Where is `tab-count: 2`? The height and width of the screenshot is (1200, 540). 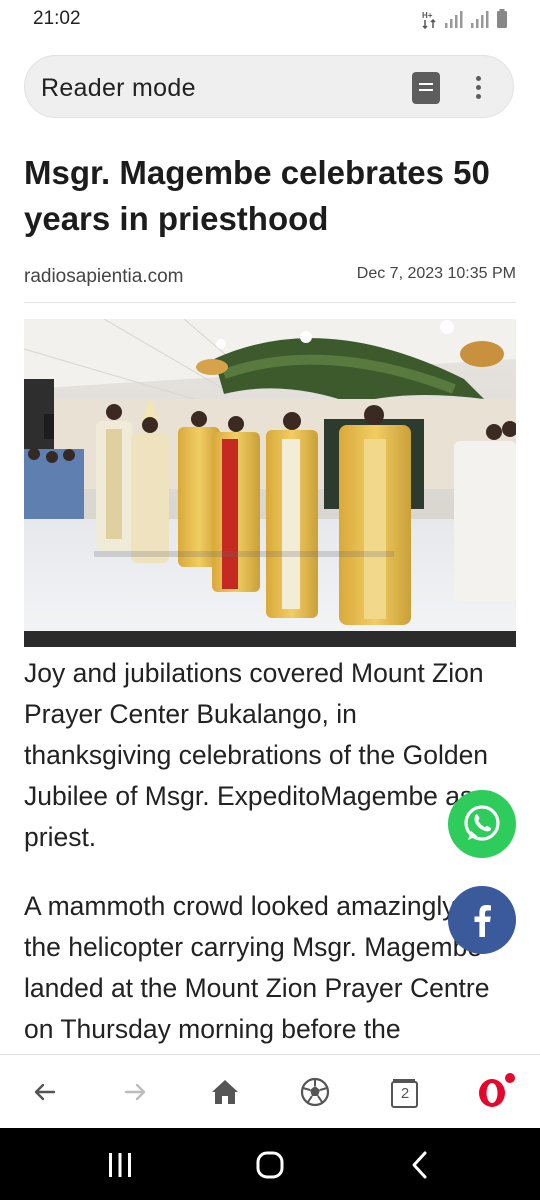
tab-count: 2 is located at coordinates (405, 1093).